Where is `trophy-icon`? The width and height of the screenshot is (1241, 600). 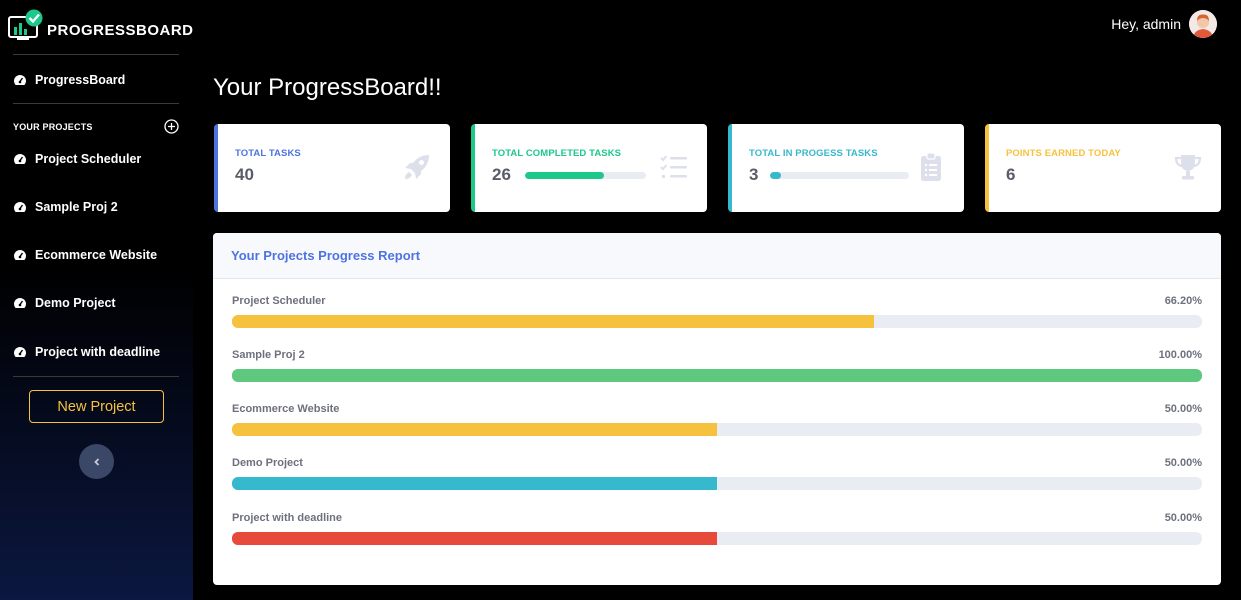 trophy-icon is located at coordinates (1188, 167).